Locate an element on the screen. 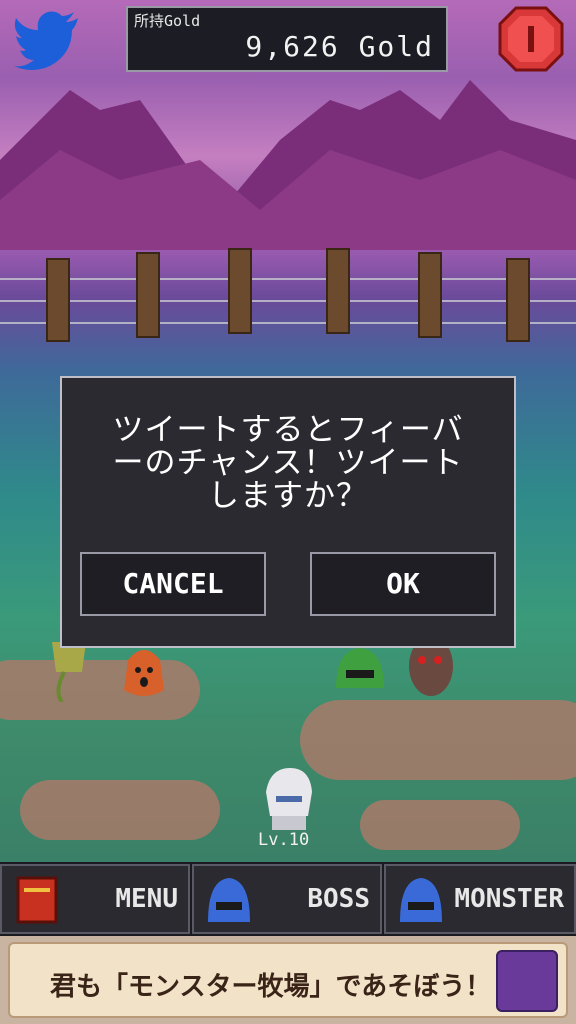 Image resolution: width=576 pixels, height=1024 pixels. monster-label: MONSTER is located at coordinates (509, 899).